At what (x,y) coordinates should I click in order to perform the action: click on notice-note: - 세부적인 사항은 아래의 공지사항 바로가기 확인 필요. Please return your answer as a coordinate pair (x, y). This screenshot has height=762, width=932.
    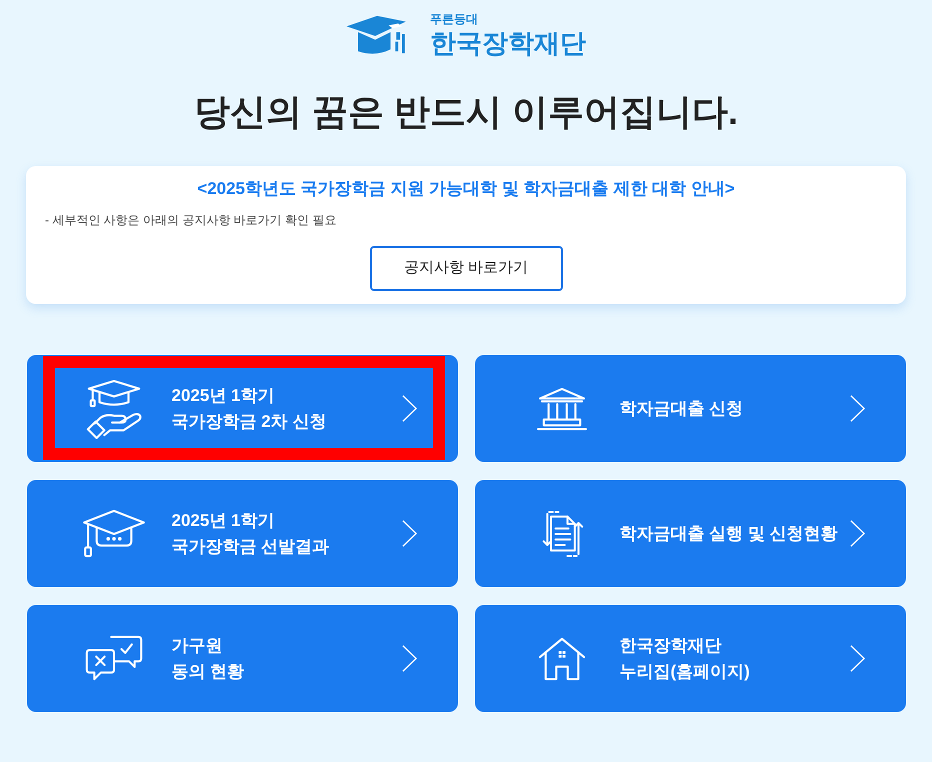
    Looking at the image, I should click on (191, 220).